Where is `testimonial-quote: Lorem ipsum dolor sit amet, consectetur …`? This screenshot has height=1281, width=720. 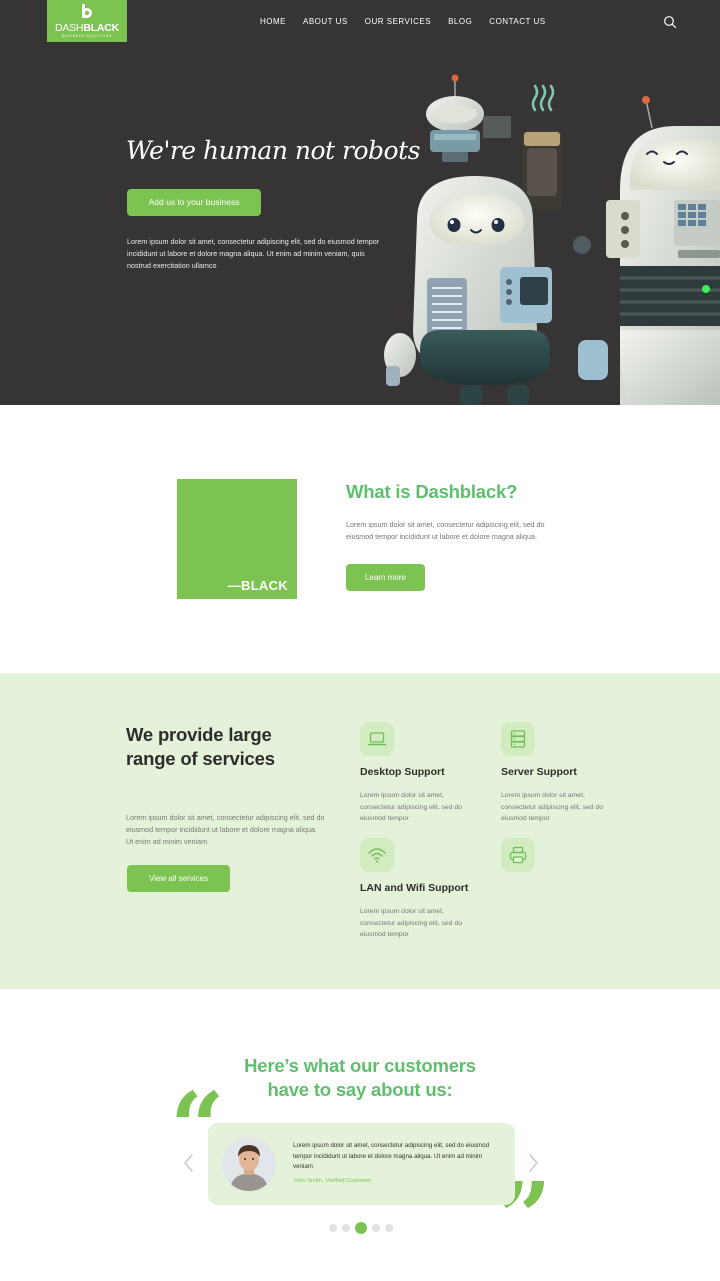 testimonial-quote: Lorem ipsum dolor sit amet, consectetur … is located at coordinates (391, 1156).